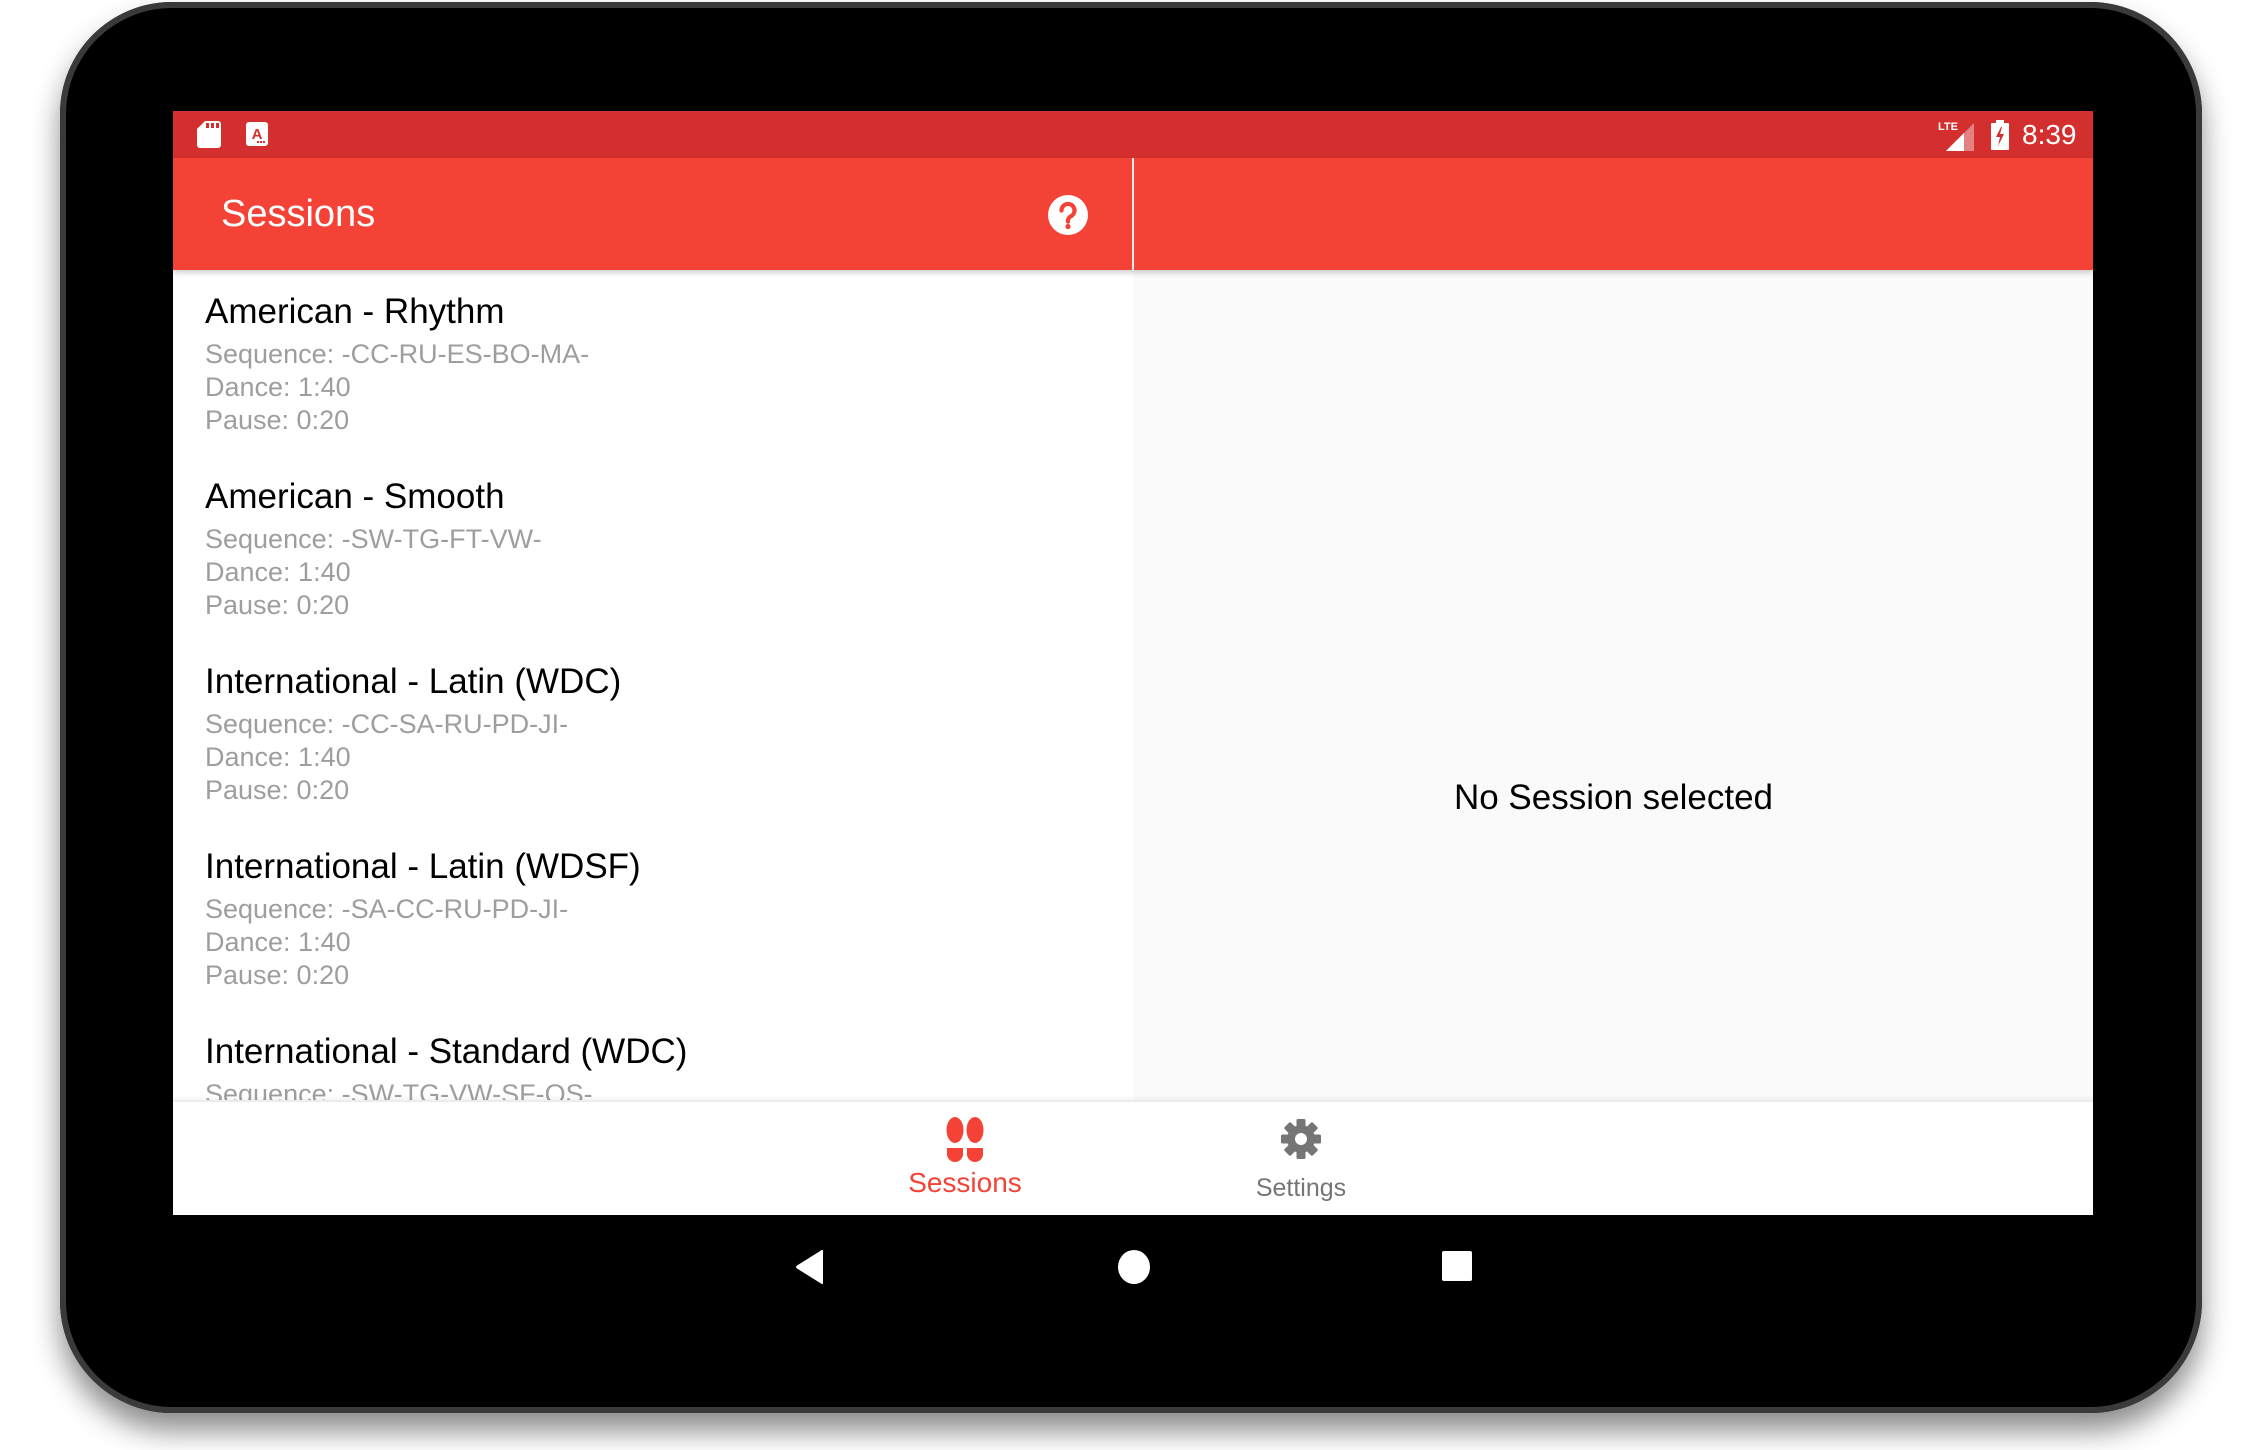  What do you see at coordinates (2000, 135) in the screenshot?
I see `battery-charging-icon` at bounding box center [2000, 135].